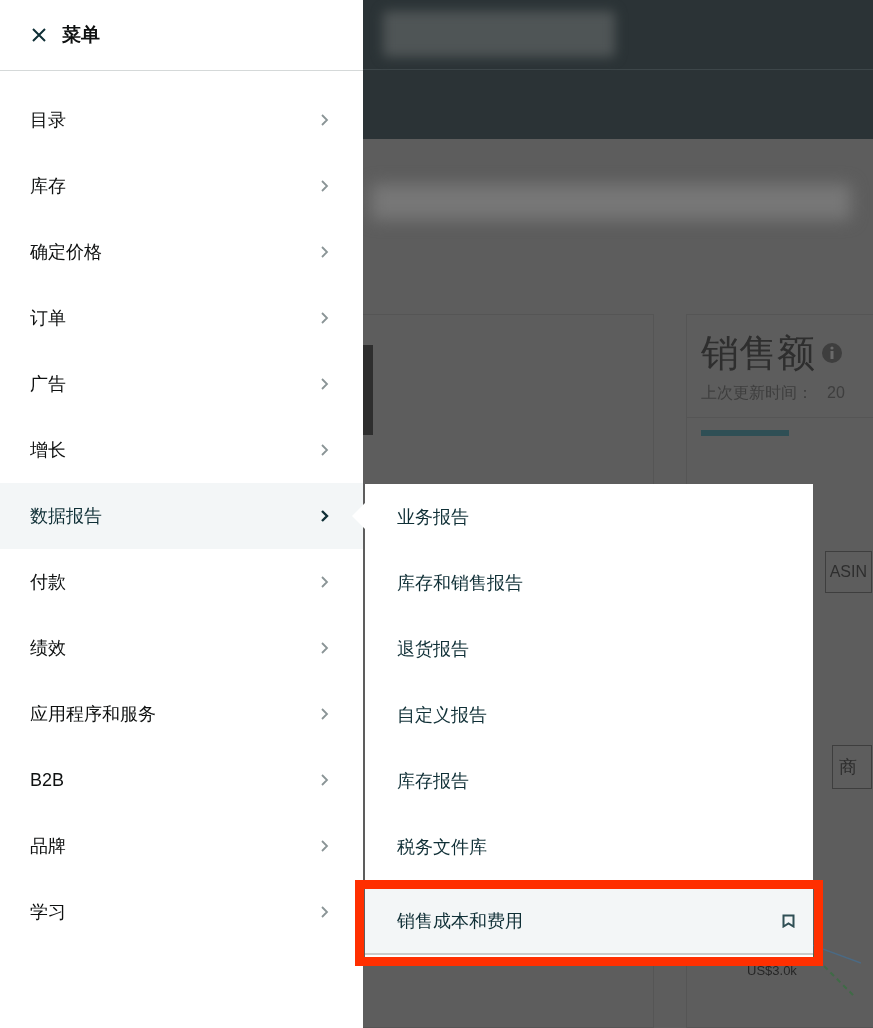 This screenshot has width=873, height=1028. Describe the element at coordinates (589, 922) in the screenshot. I see `submenu-item: 销售成本和费用` at that location.